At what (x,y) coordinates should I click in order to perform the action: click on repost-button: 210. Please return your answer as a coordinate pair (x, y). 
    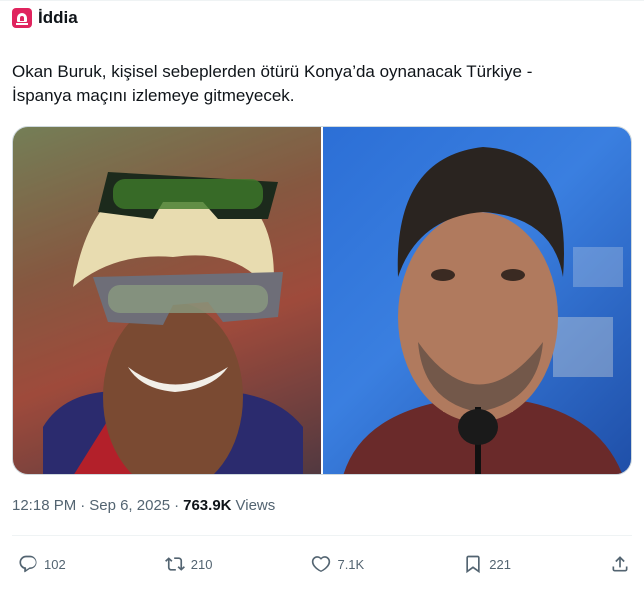
    Looking at the image, I should click on (188, 564).